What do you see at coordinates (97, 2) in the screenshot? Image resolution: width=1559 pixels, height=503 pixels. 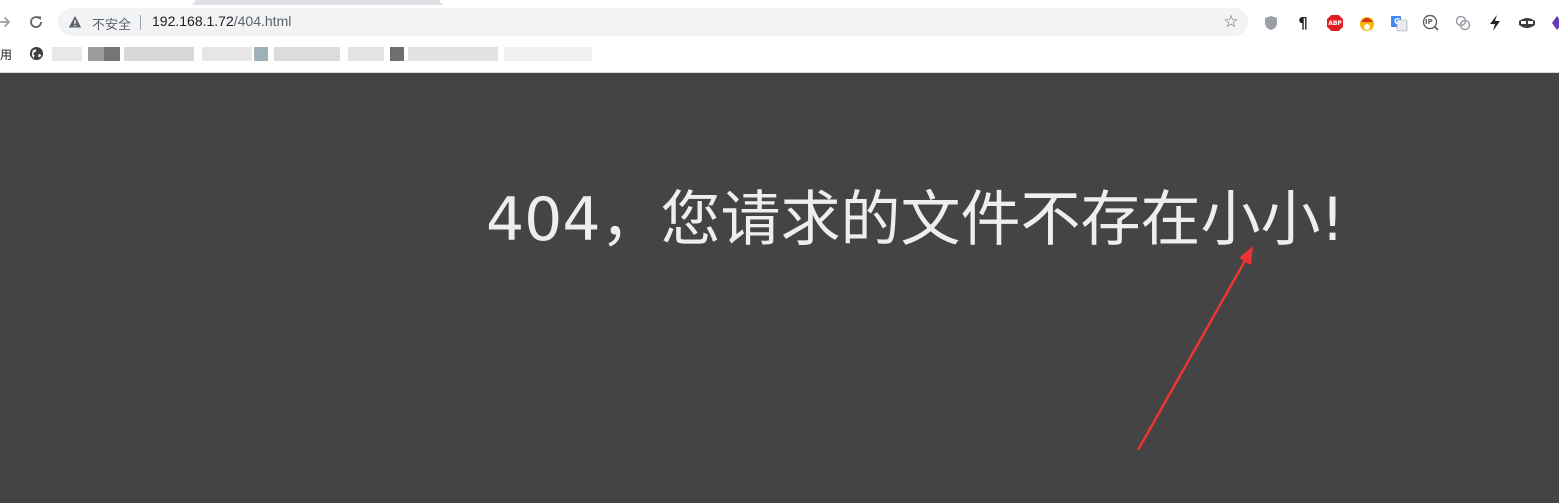 I see `tab-left-edge` at bounding box center [97, 2].